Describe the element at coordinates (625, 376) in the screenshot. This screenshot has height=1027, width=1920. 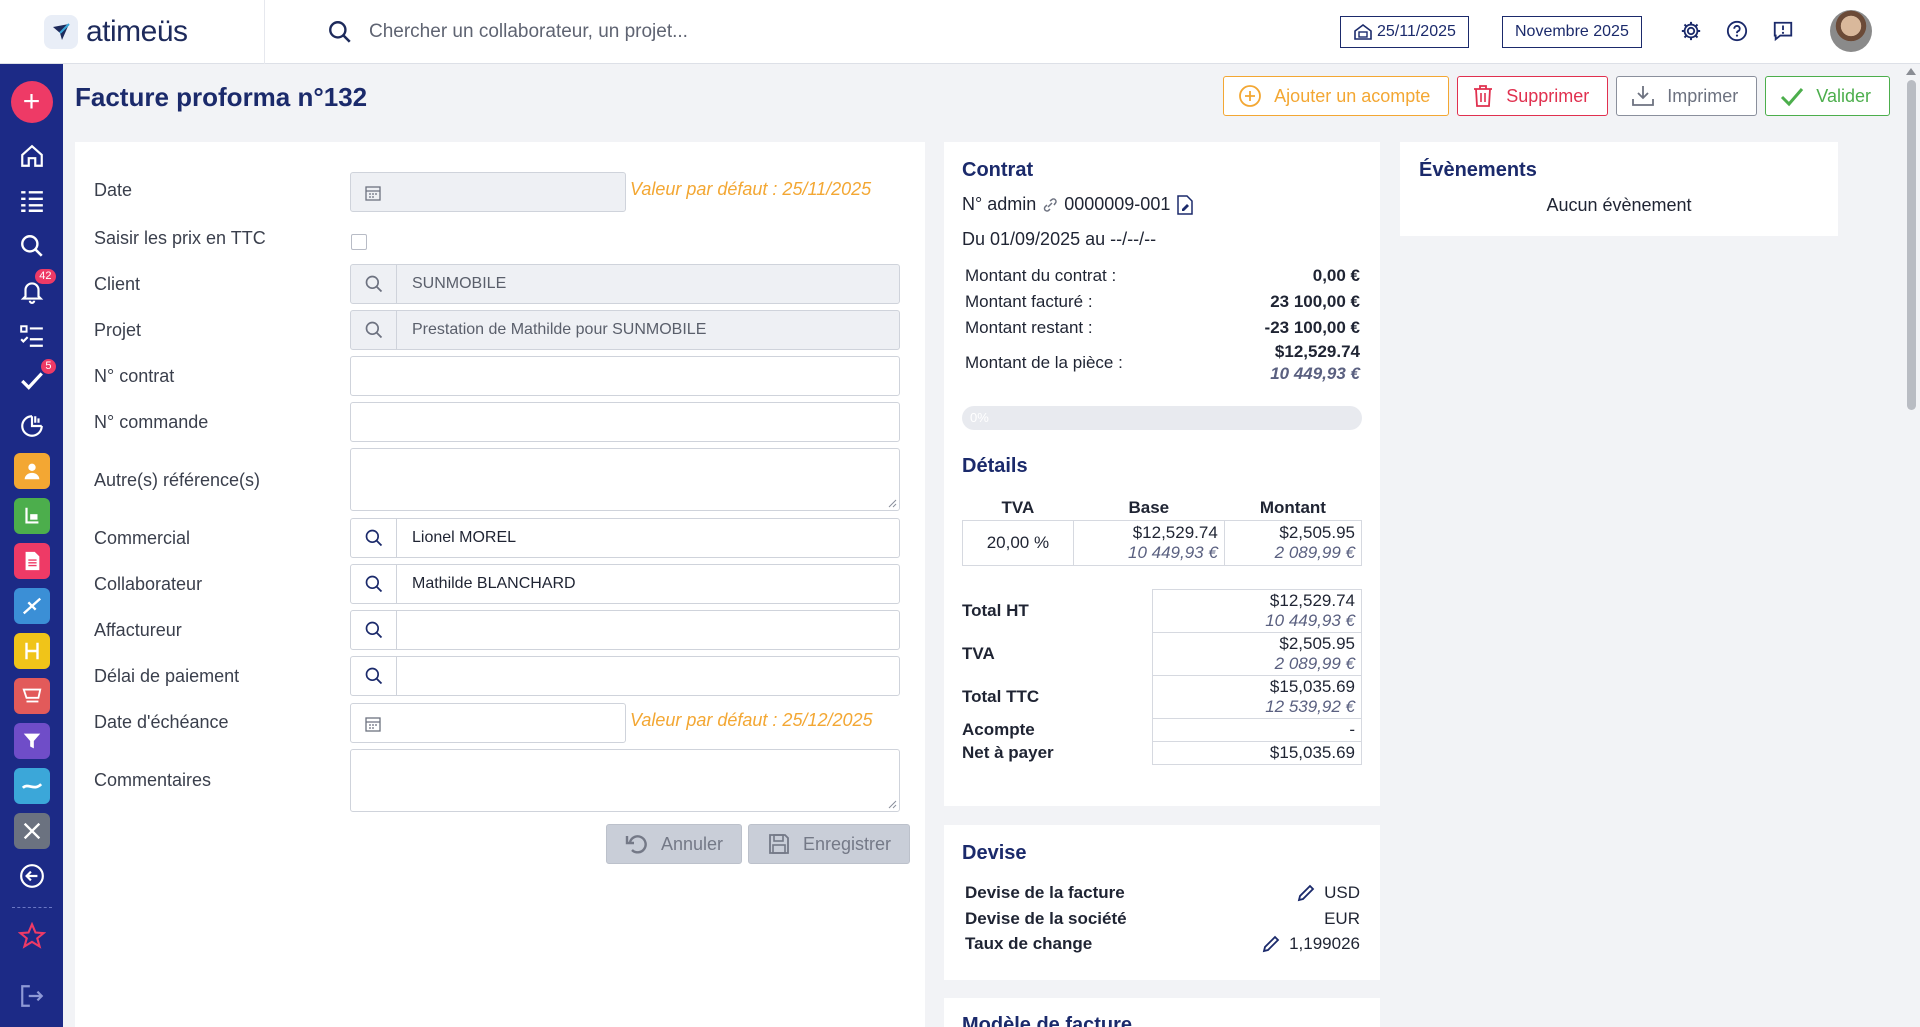
I see `contract-number-input` at that location.